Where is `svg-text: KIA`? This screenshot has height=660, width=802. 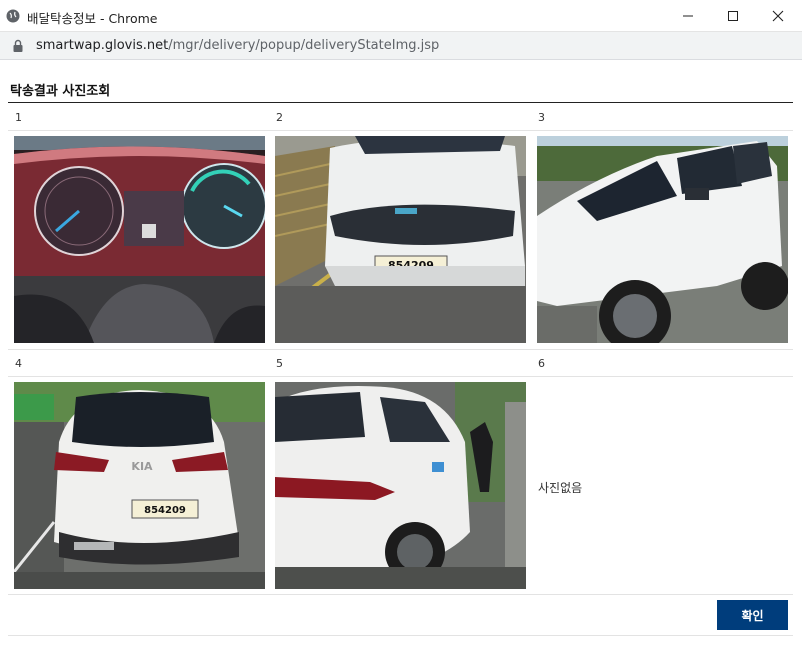
svg-text: KIA is located at coordinates (142, 466).